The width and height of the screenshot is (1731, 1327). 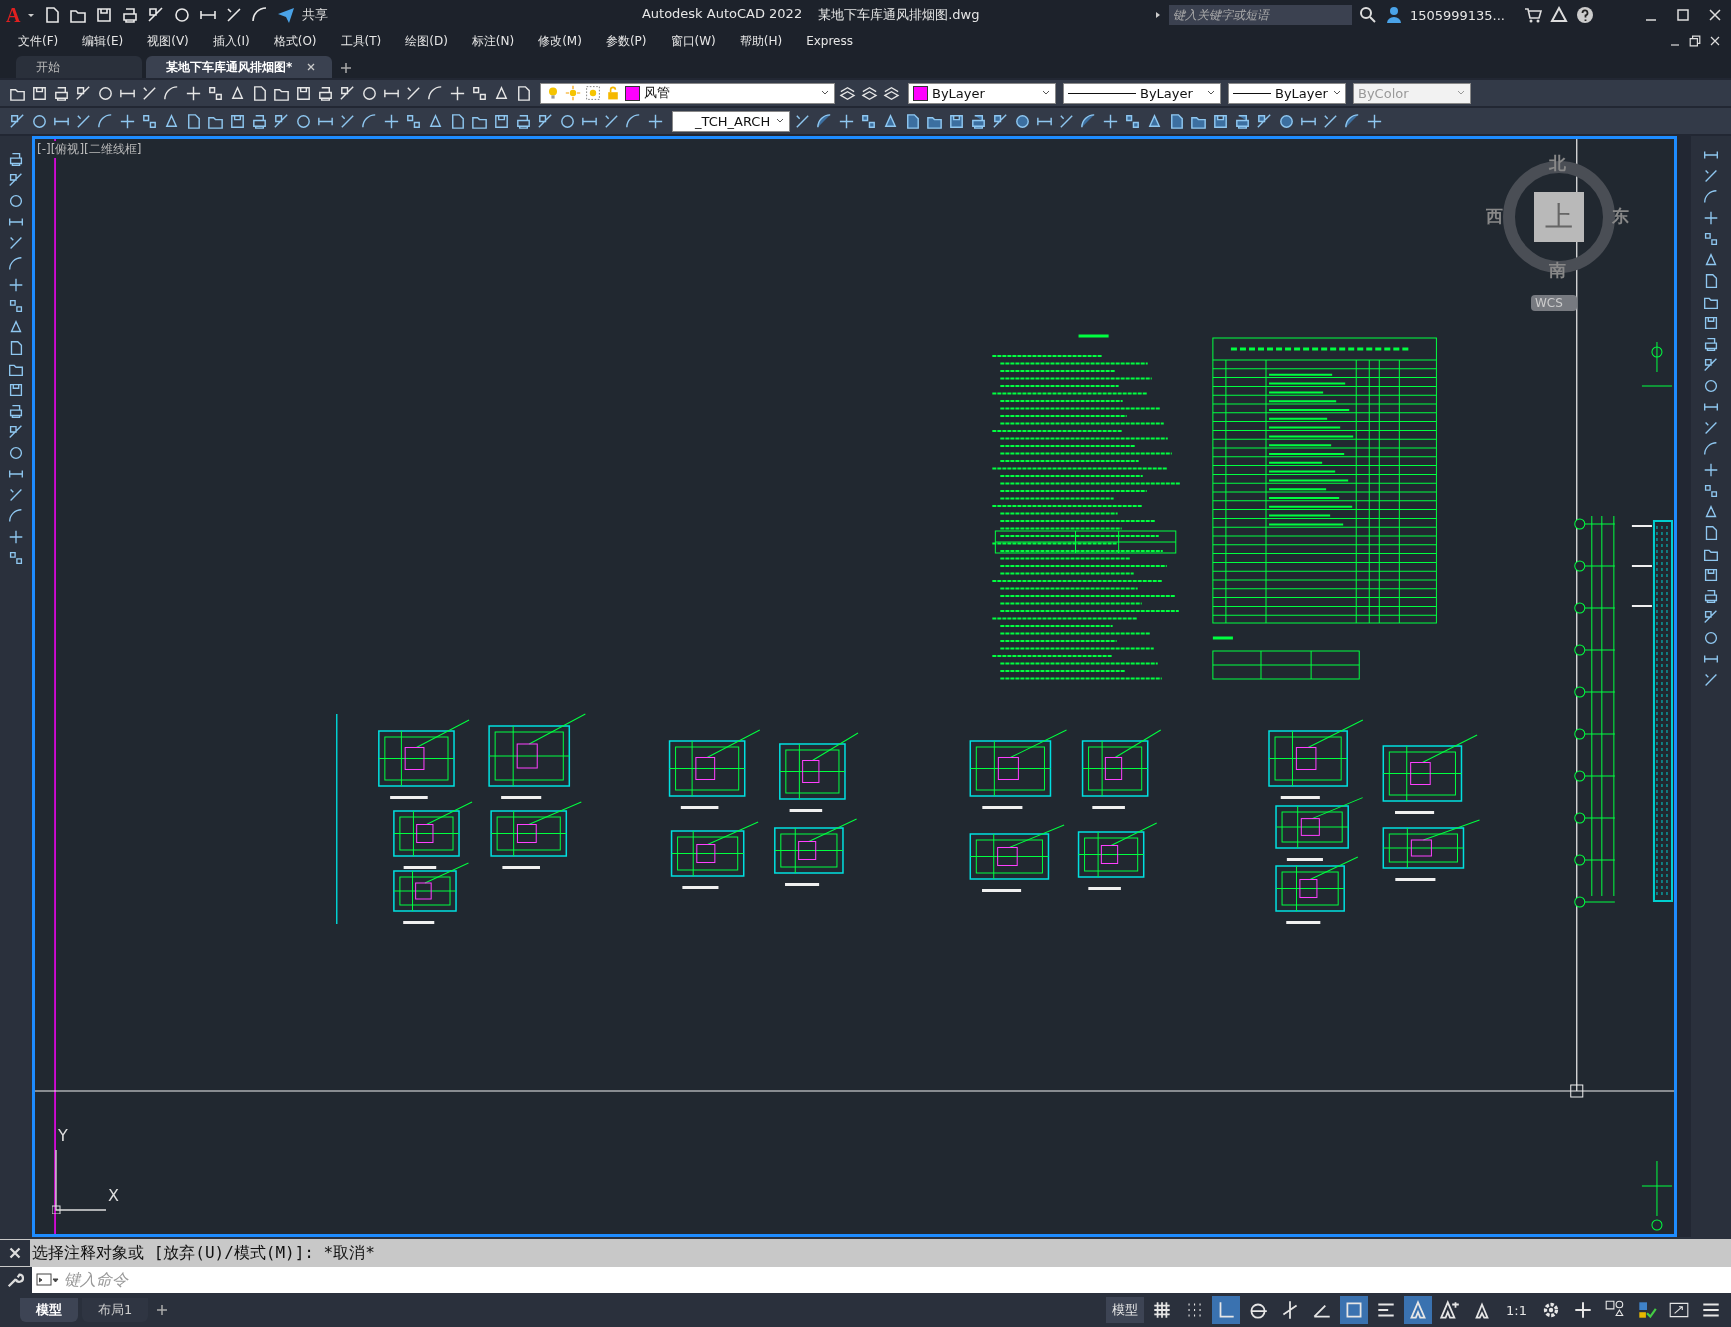 What do you see at coordinates (79, 67) in the screenshot?
I see `document-tab: 开始` at bounding box center [79, 67].